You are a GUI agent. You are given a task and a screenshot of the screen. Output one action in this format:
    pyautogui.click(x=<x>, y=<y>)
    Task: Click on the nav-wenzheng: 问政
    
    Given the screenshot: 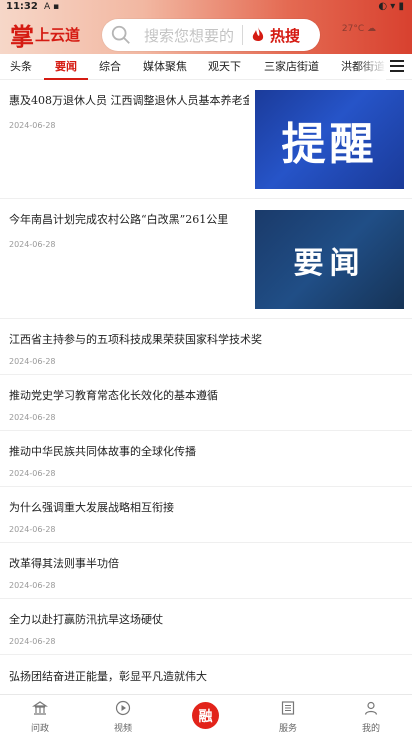 What is the action you would take?
    pyautogui.click(x=40, y=714)
    